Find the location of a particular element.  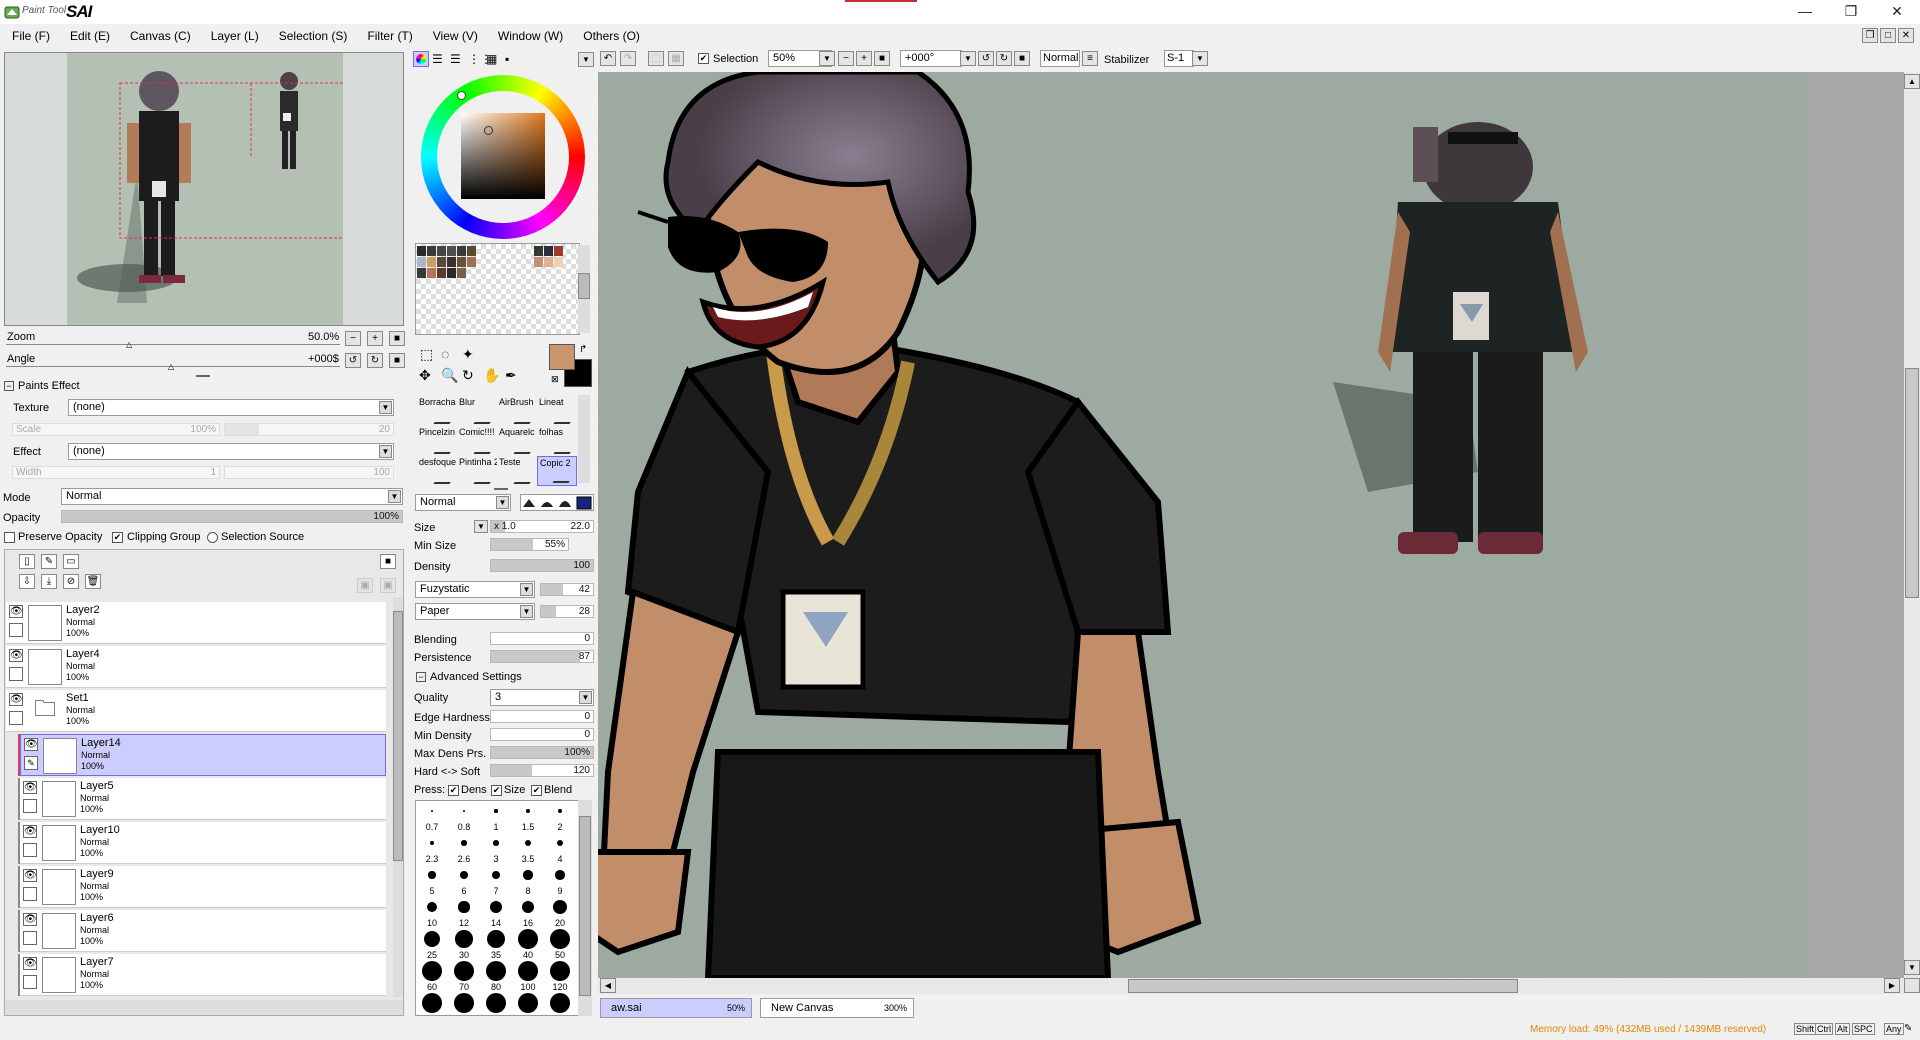

scroll-right-icon: ▶ is located at coordinates (1892, 985).